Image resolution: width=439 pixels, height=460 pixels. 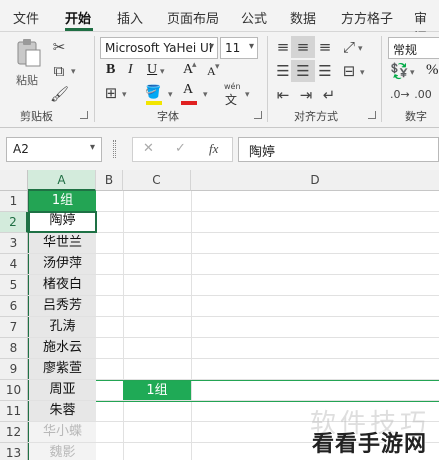 What do you see at coordinates (14, 306) in the screenshot?
I see `row-header: 6` at bounding box center [14, 306].